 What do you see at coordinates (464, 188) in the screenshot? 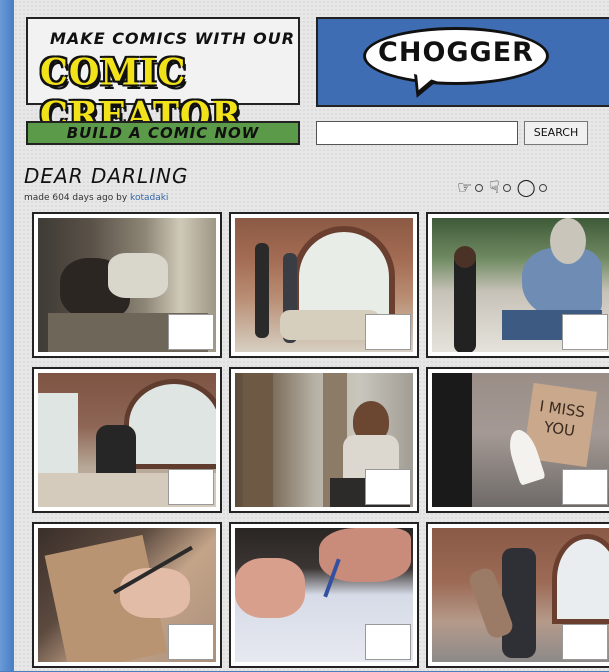
I see `thumbs-up-icon: ☞` at bounding box center [464, 188].